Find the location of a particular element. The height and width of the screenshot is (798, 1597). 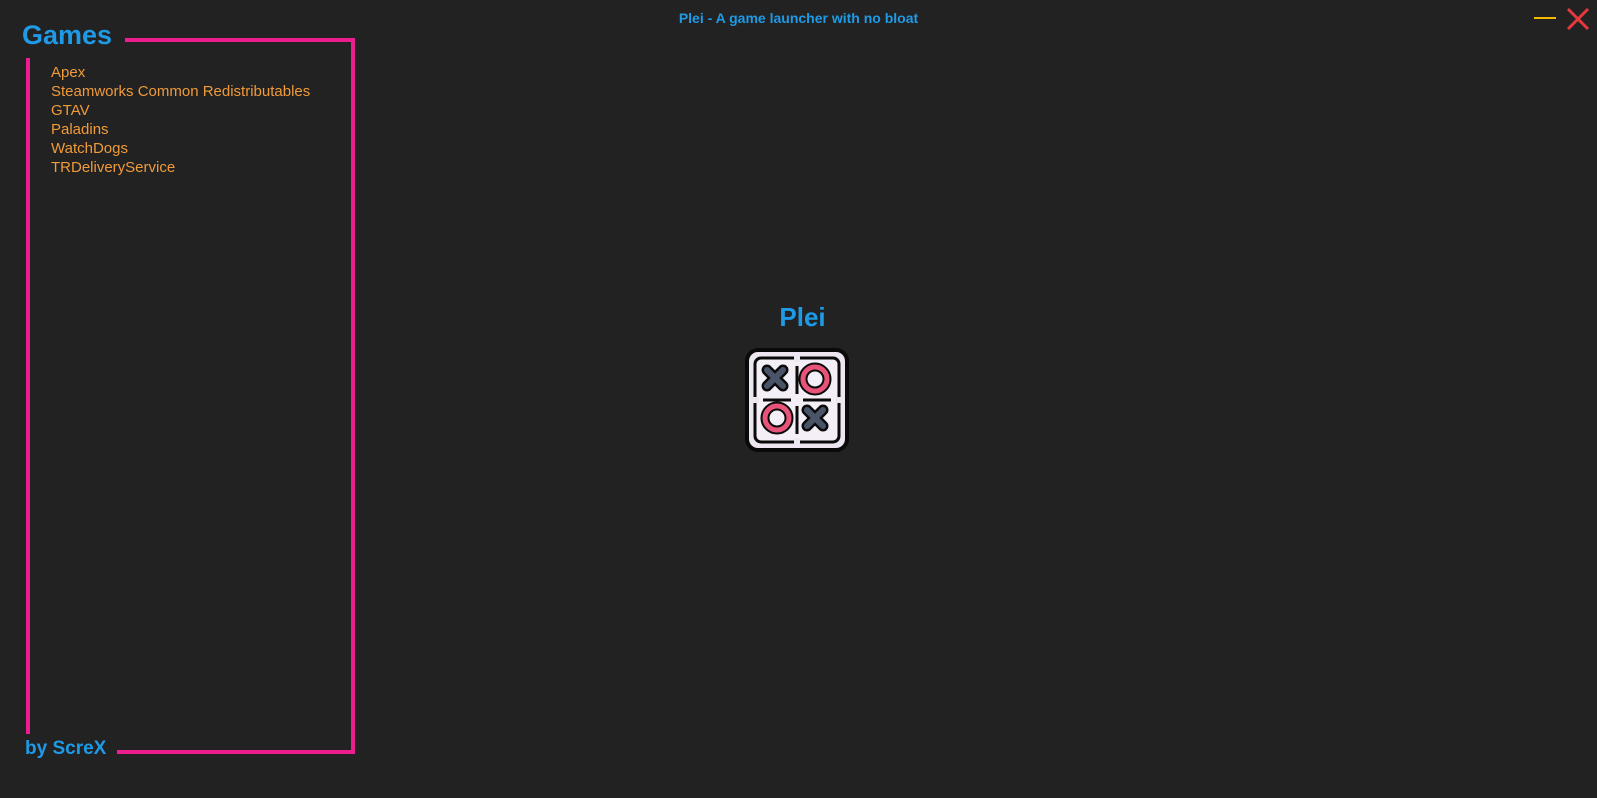

game-item-steamworks: Steamworks Common Redistributables is located at coordinates (180, 91).